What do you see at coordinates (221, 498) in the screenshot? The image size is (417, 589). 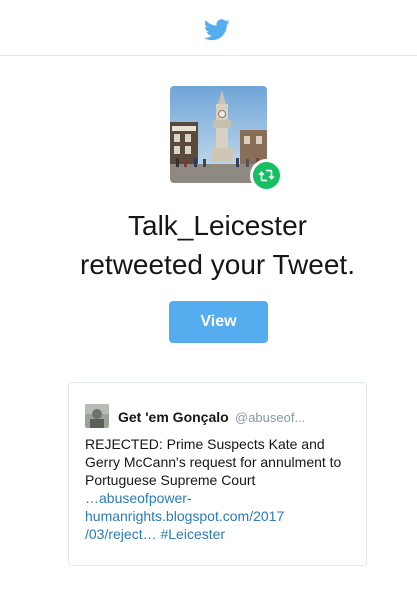 I see `tweet-link: …abuseofpower-` at bounding box center [221, 498].